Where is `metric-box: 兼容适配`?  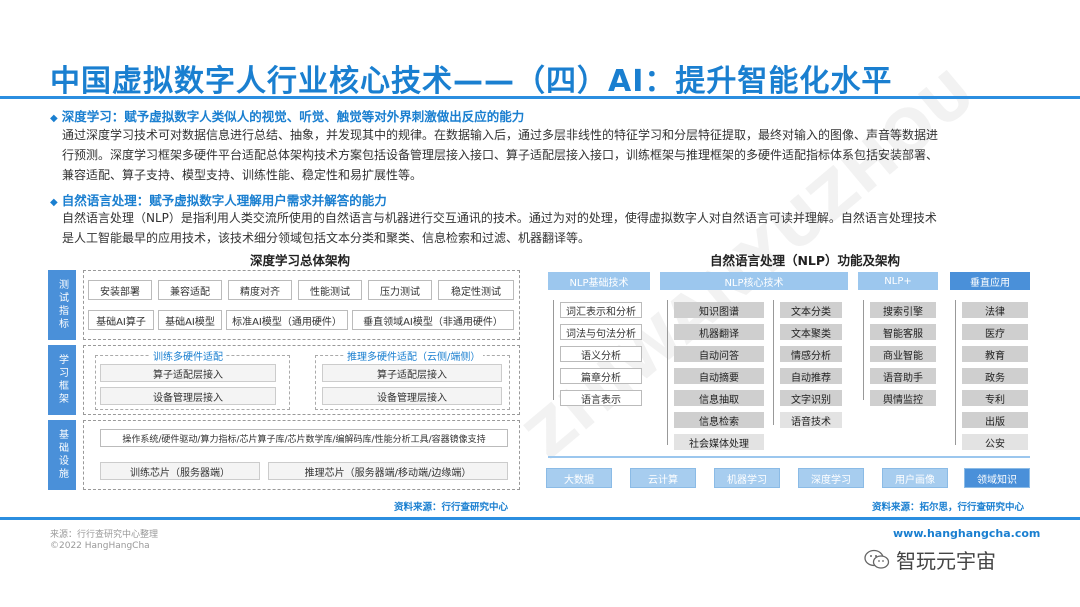
metric-box: 兼容适配 is located at coordinates (190, 290).